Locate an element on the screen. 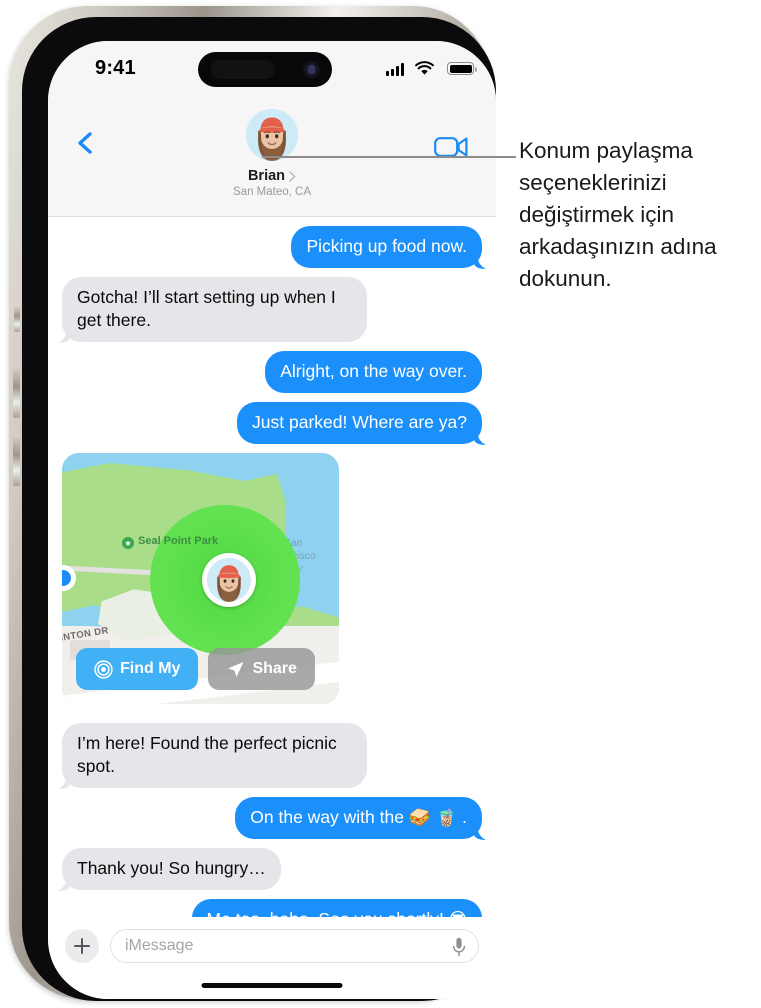 Image resolution: width=761 pixels, height=1008 pixels. message-text: Just parked! Where are ya? is located at coordinates (359, 422).